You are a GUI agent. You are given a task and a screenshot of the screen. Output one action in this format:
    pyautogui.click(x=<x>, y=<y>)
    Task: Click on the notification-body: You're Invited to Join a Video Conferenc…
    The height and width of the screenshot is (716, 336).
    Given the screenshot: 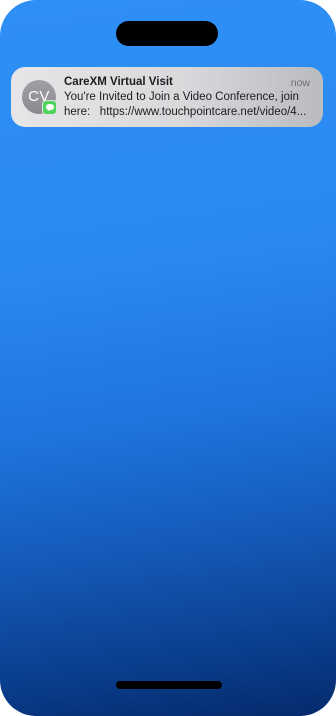 What is the action you would take?
    pyautogui.click(x=188, y=105)
    